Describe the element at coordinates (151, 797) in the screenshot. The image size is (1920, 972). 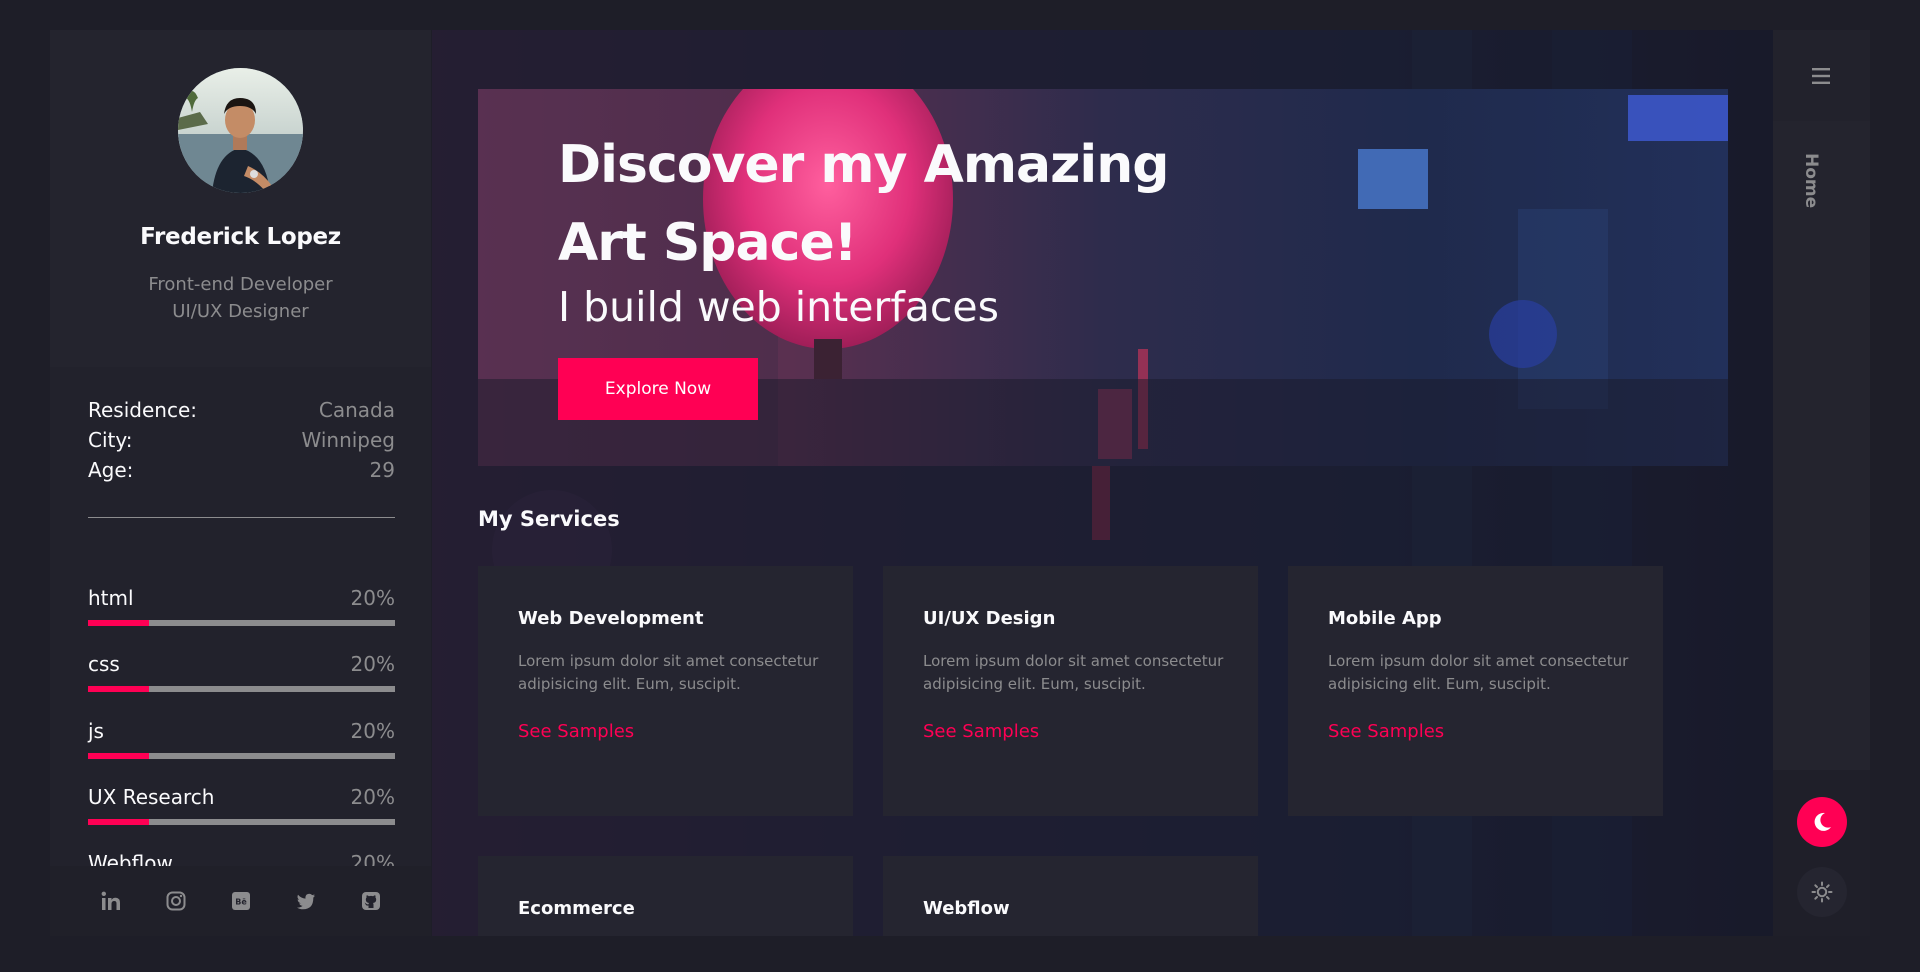
I see `skill-name: UX Research` at that location.